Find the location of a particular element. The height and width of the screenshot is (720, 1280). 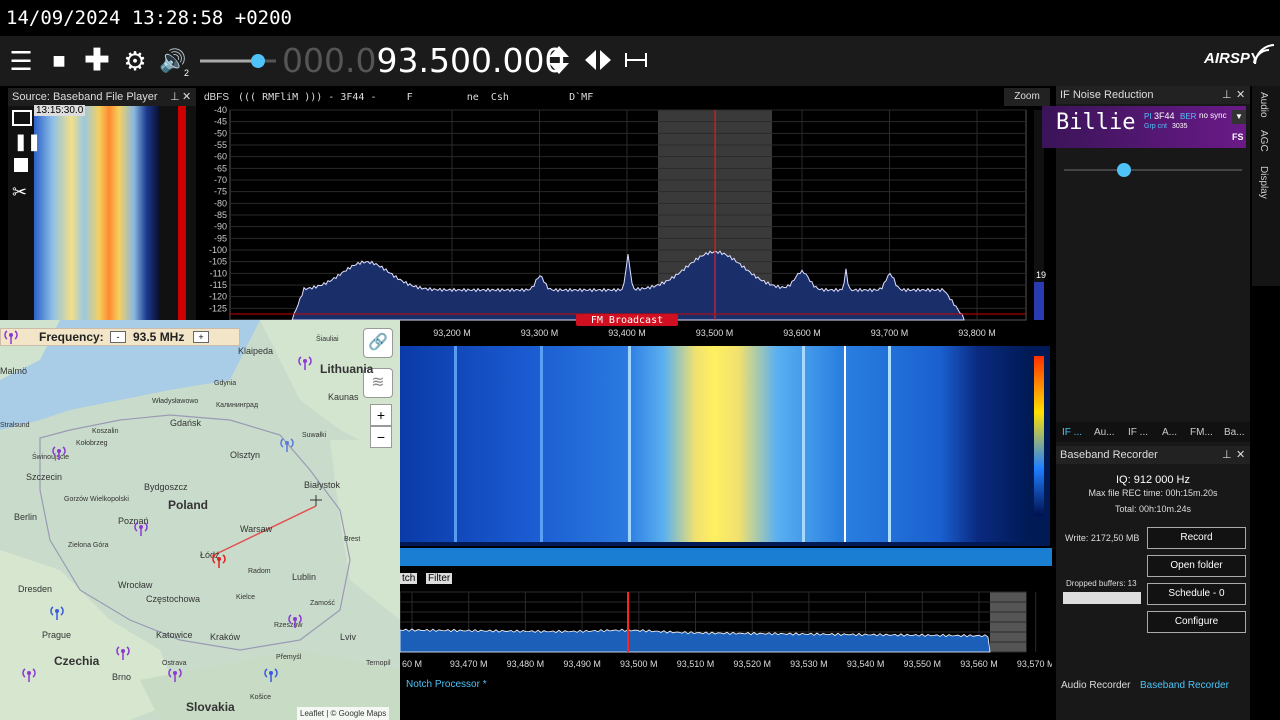

side-tab-display: Display is located at coordinates (1263, 182).